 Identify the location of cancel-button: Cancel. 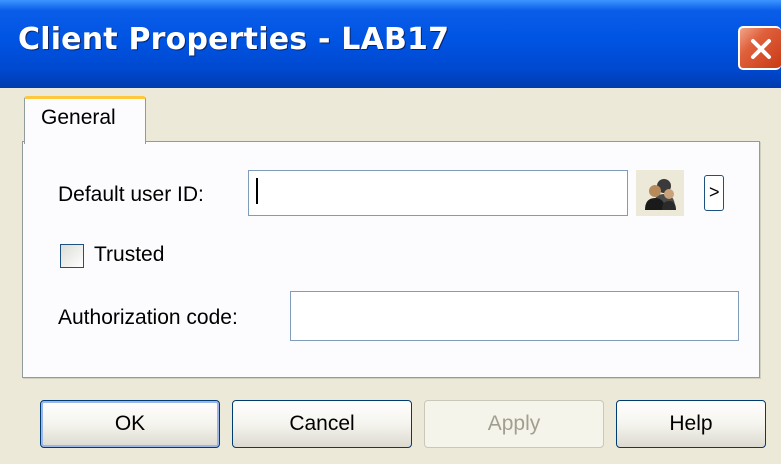
(322, 424).